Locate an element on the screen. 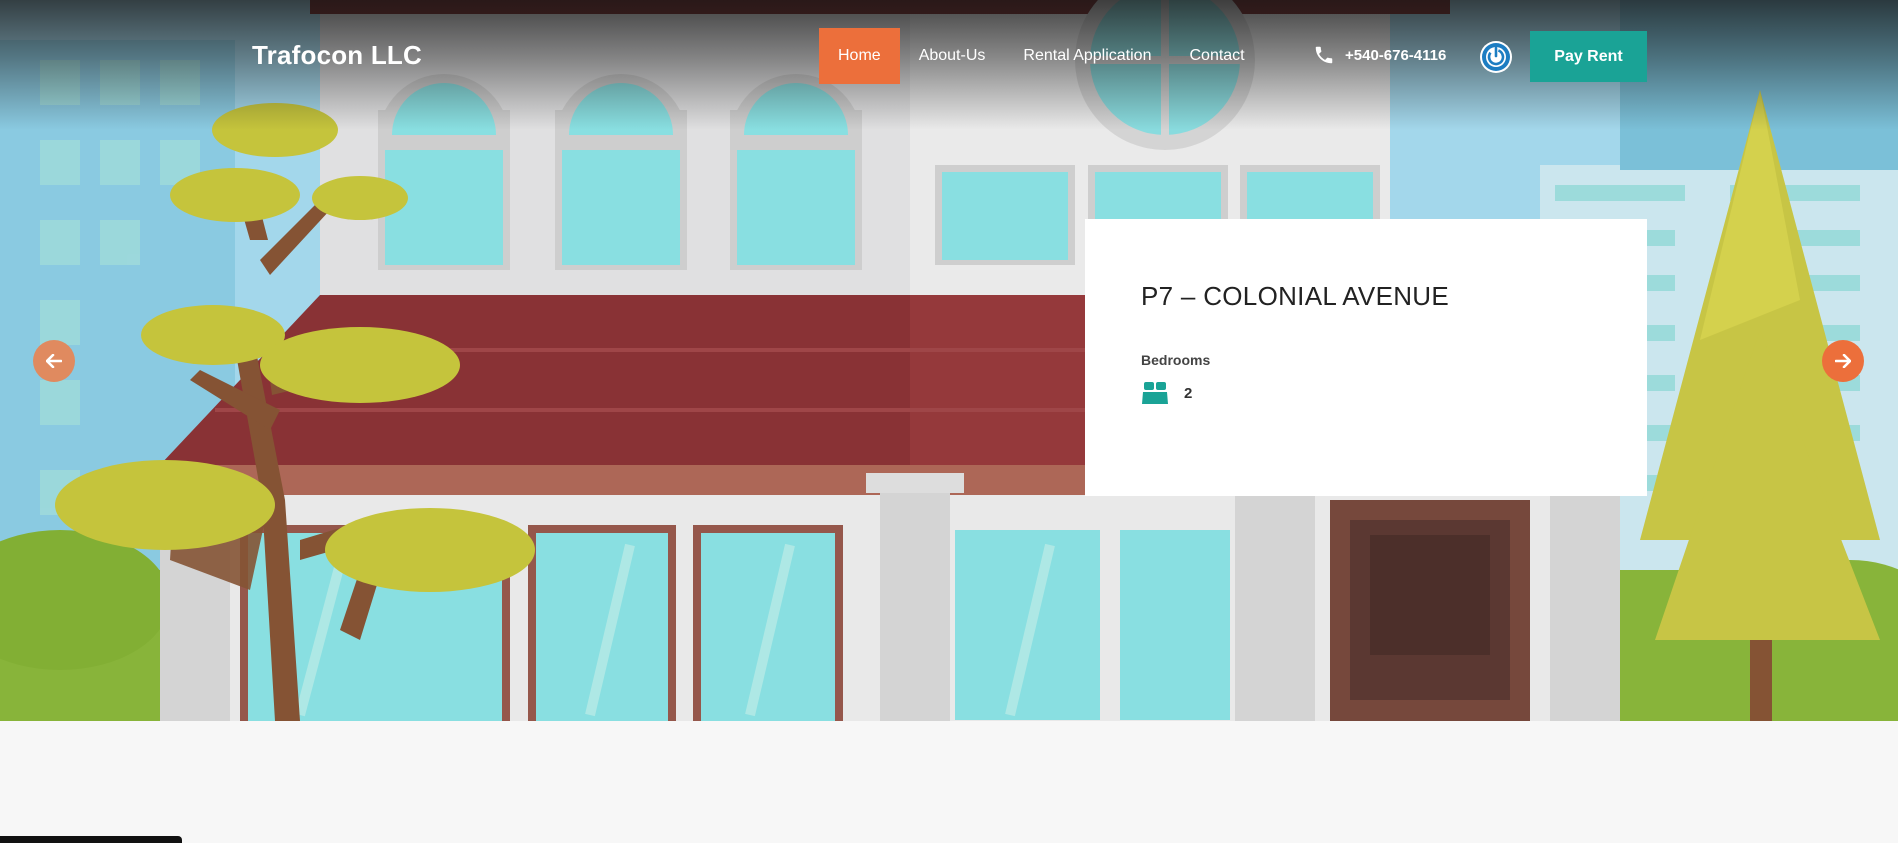 This screenshot has width=1898, height=843. phone-number: +540-676-4116 is located at coordinates (1396, 55).